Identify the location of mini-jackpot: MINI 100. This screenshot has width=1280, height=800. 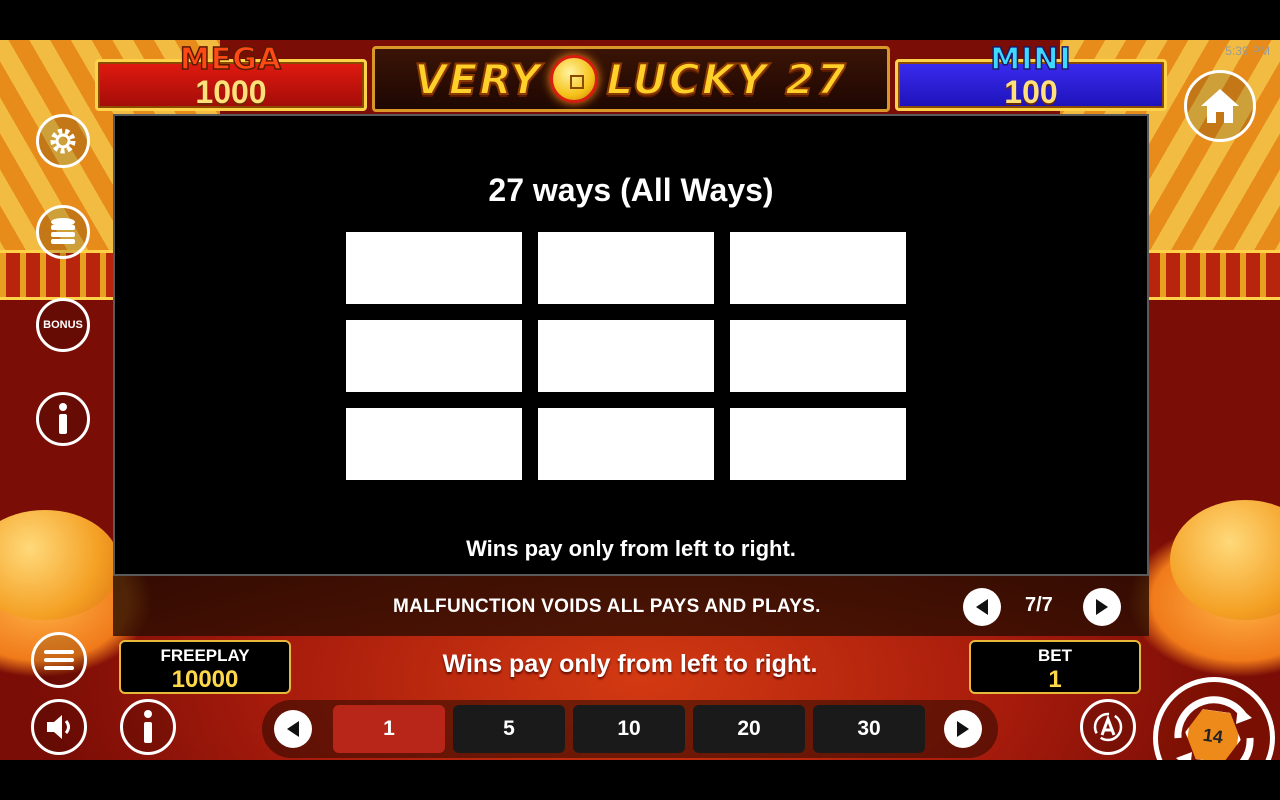
(1031, 76).